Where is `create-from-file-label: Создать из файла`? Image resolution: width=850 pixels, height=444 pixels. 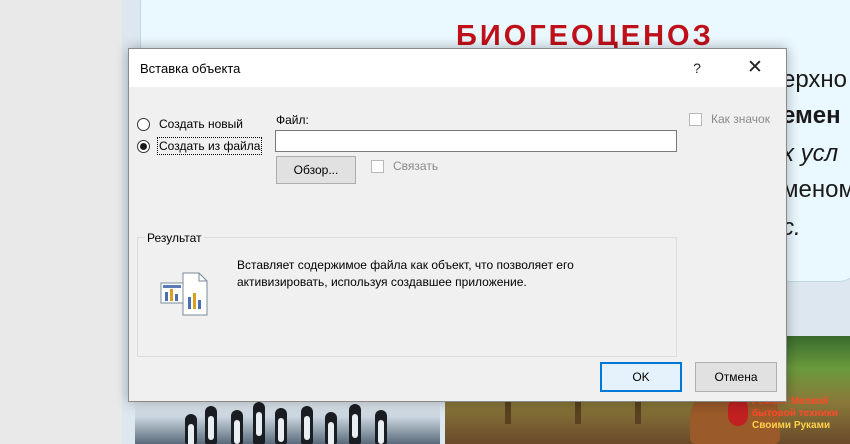 create-from-file-label: Создать из файла is located at coordinates (209, 146).